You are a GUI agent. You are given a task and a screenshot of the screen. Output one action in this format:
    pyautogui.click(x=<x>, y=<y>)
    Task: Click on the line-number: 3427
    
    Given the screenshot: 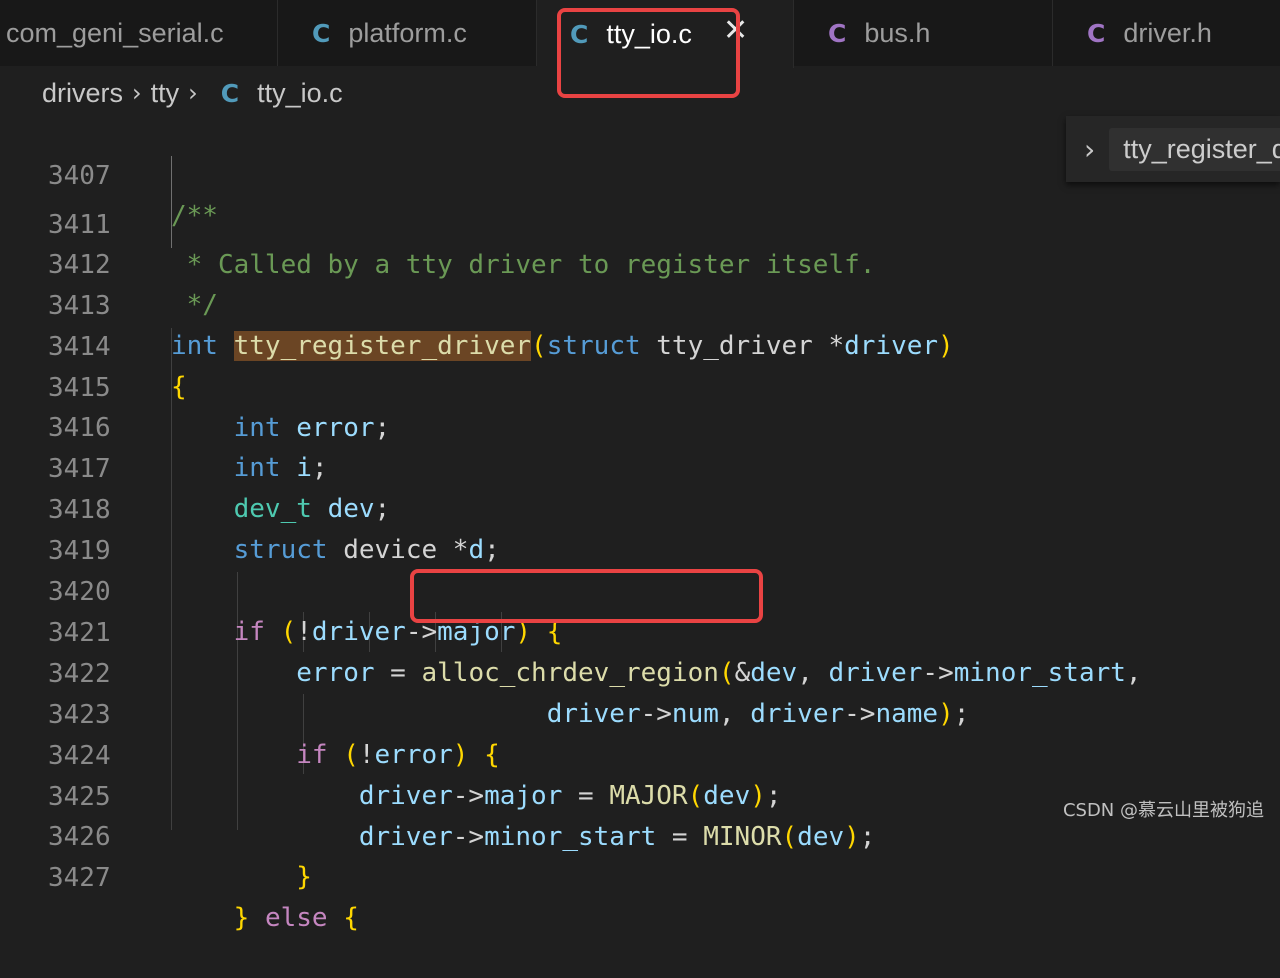 What is the action you would take?
    pyautogui.click(x=79, y=878)
    